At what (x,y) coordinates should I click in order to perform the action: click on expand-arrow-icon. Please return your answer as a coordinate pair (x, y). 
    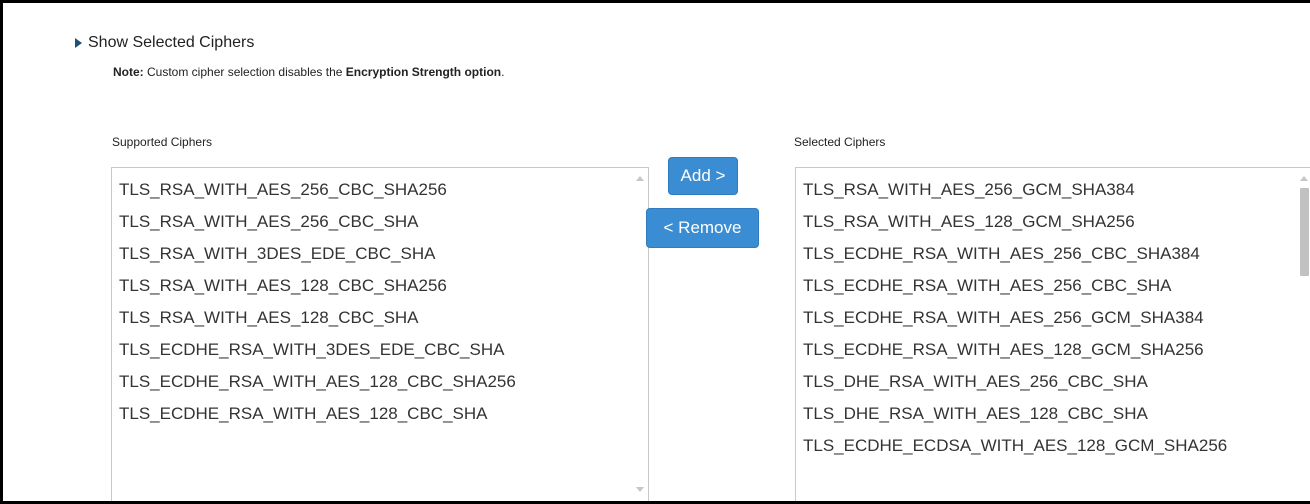
    Looking at the image, I should click on (78, 43).